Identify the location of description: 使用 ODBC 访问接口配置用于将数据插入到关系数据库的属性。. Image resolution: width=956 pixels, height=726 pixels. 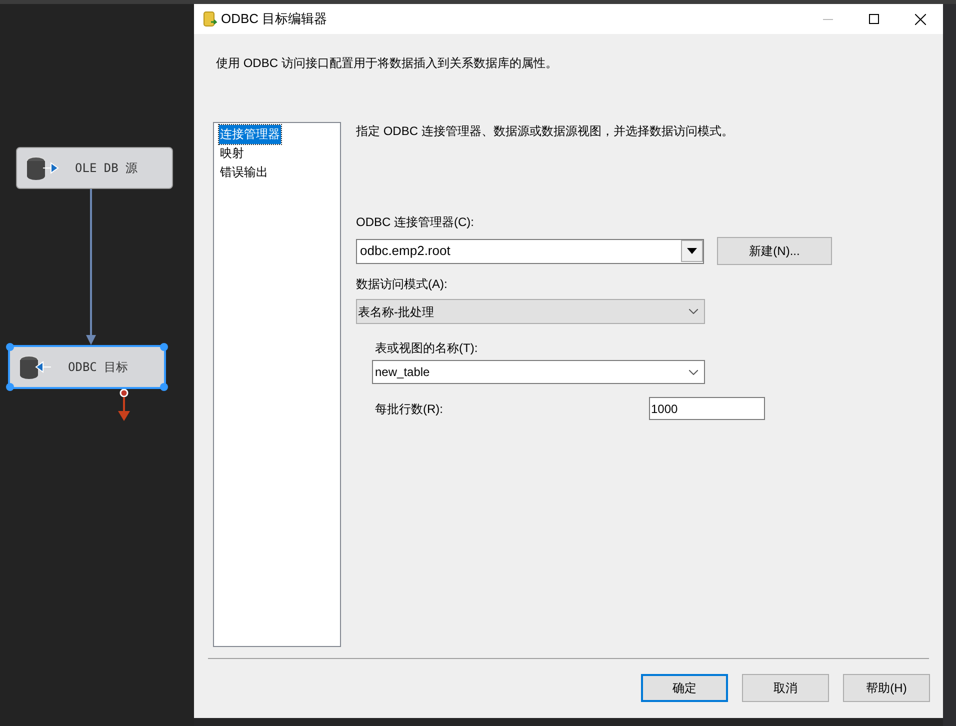
(387, 63).